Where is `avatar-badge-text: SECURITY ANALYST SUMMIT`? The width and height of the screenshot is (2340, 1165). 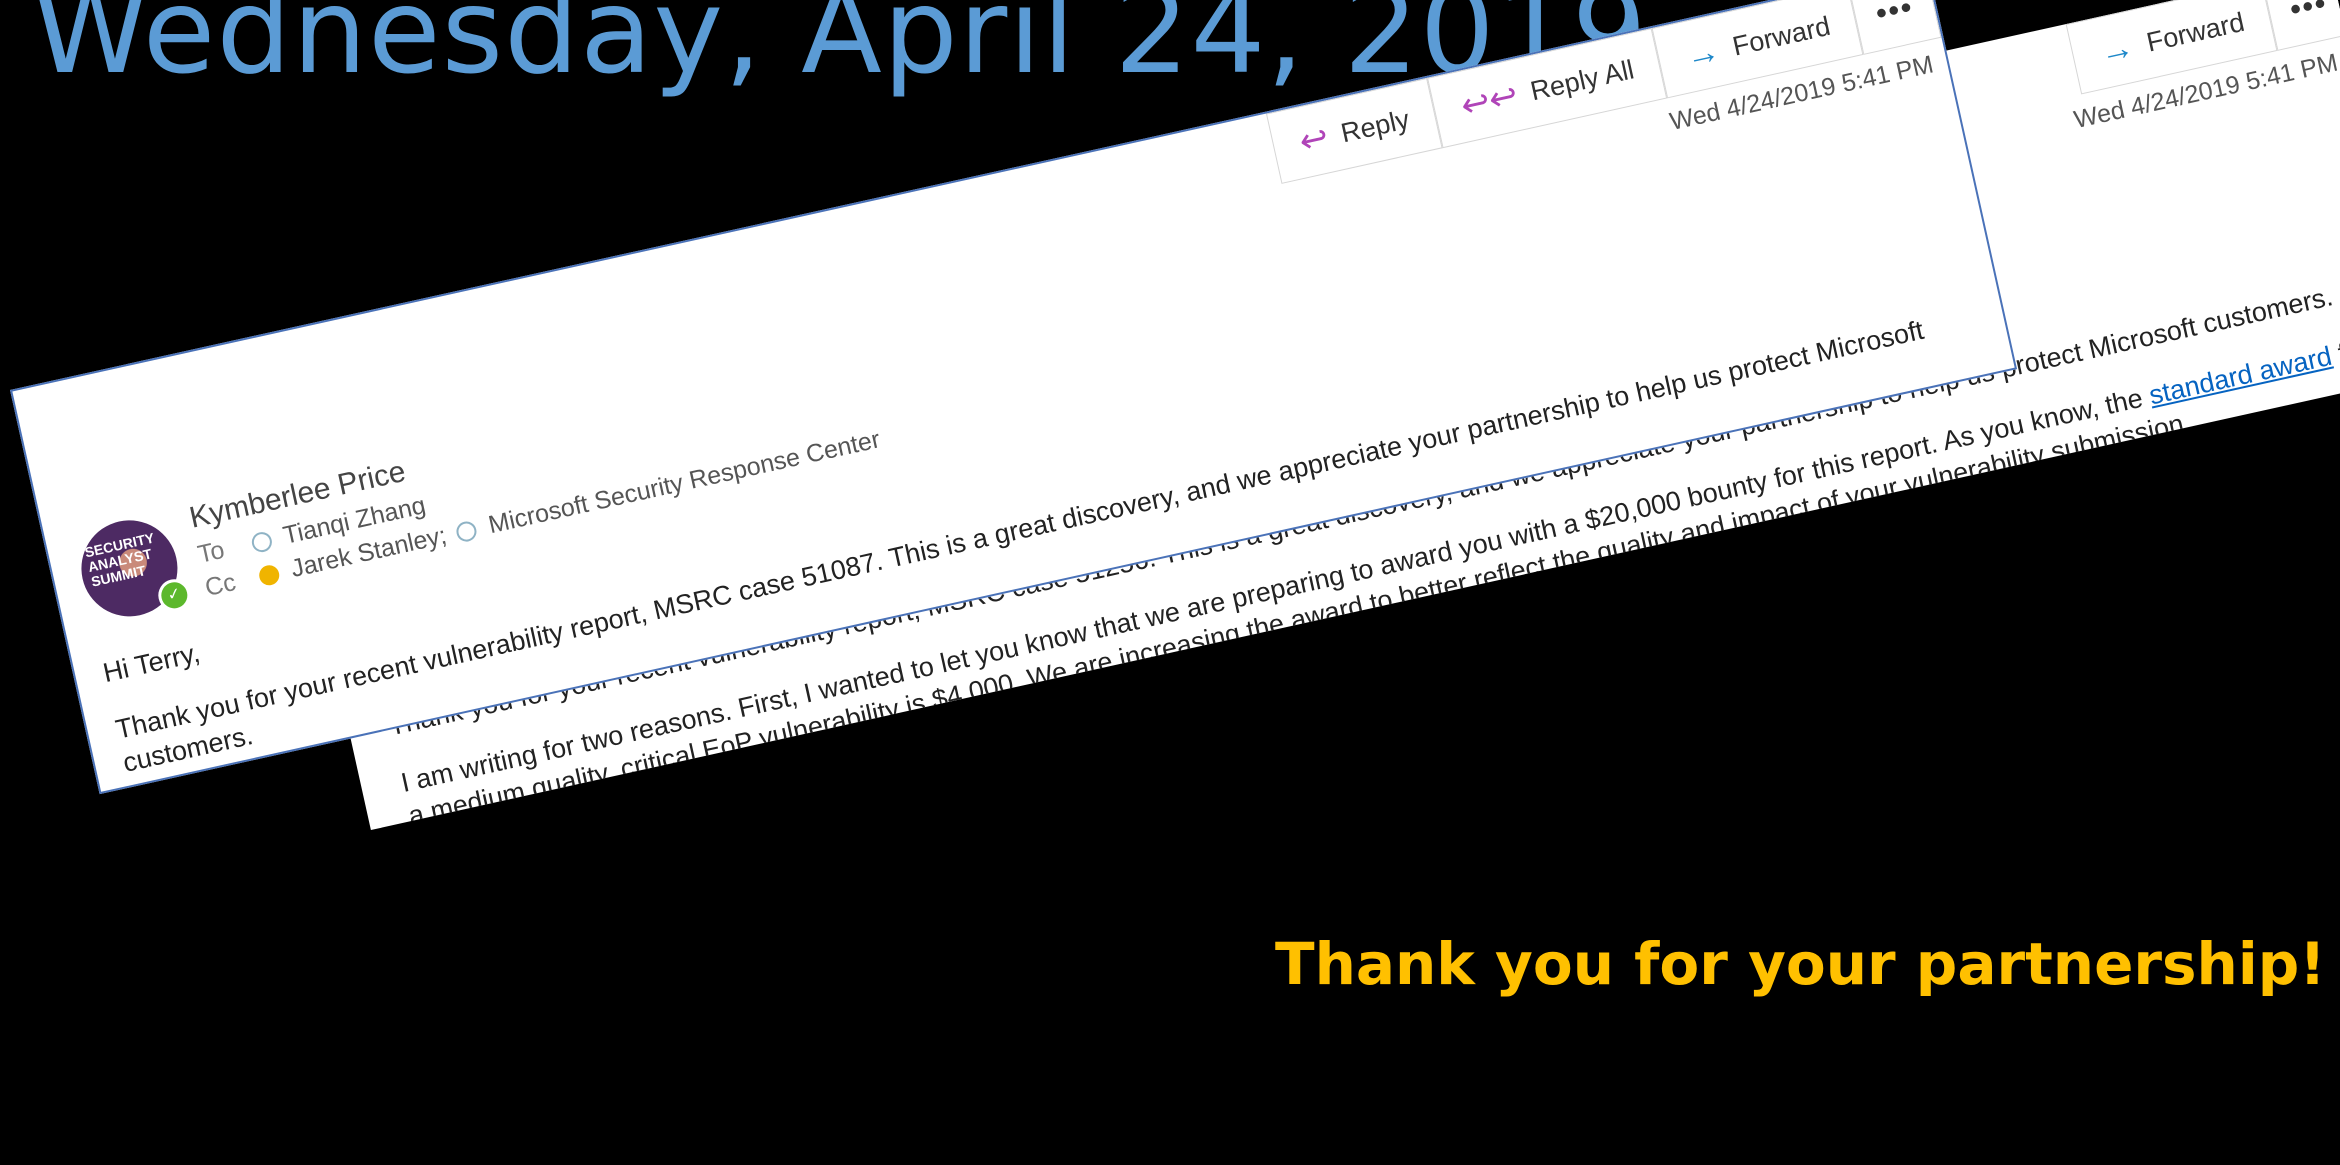 avatar-badge-text: SECURITY ANALYST SUMMIT is located at coordinates (119, 559).